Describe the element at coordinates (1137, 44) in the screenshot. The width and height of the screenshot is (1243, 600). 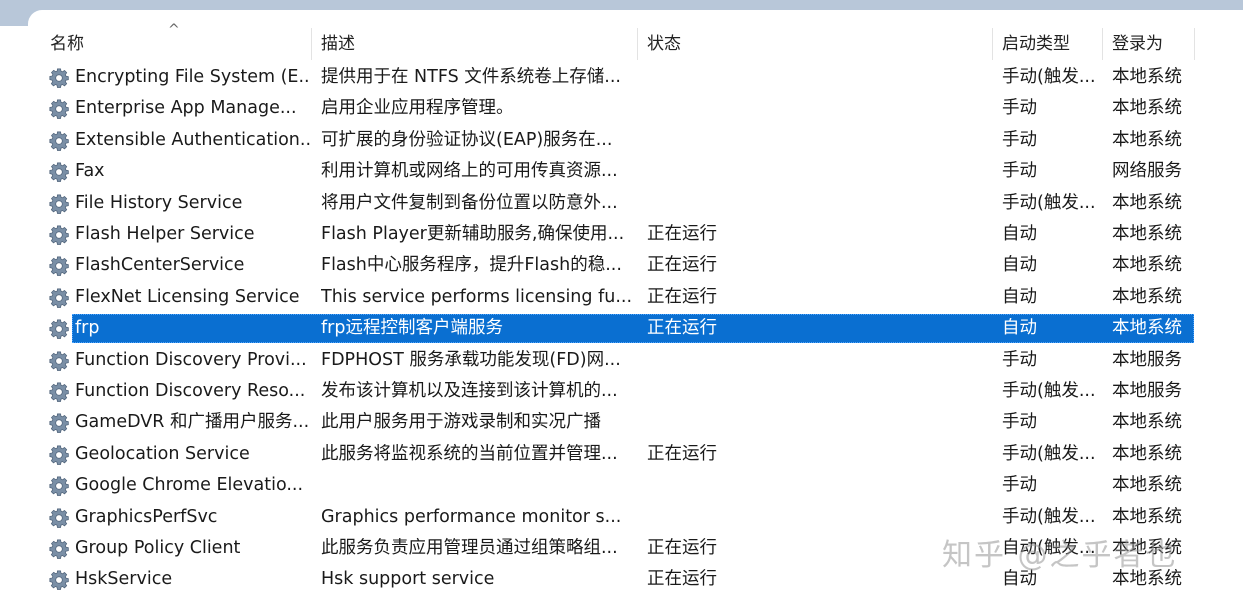
I see `column-header-logon-as: 登录为` at that location.